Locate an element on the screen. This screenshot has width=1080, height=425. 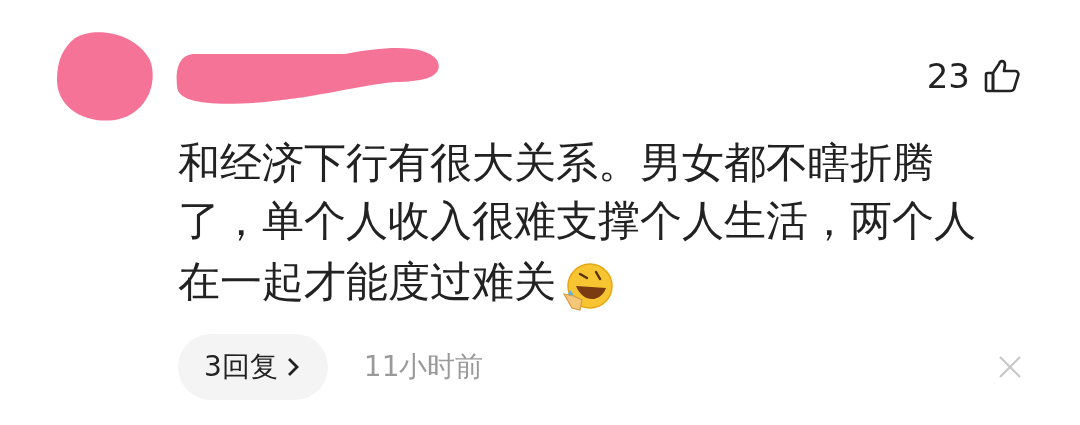
comment-text-line: 和经济下行有很大关系。男女都不瞎折腾 is located at coordinates (556, 163).